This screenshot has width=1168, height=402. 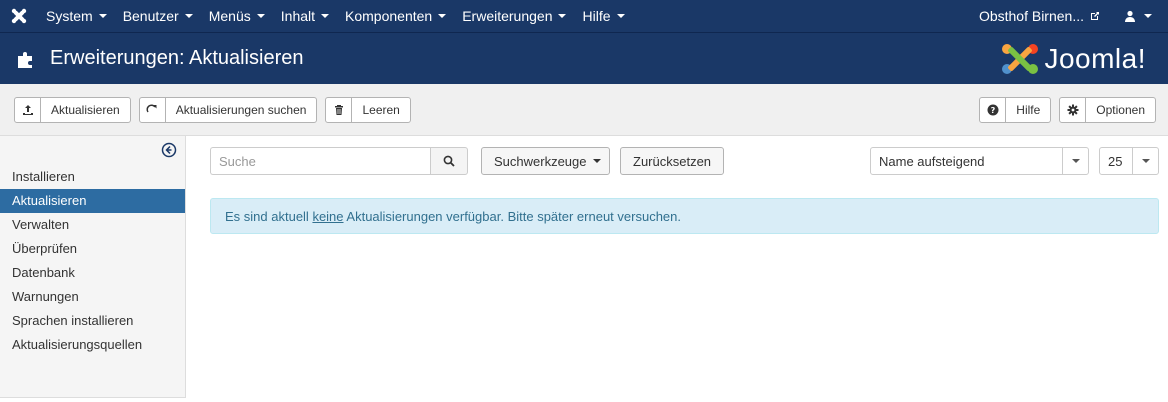 What do you see at coordinates (540, 161) in the screenshot?
I see `search-tools-label: Suchwerkzeuge` at bounding box center [540, 161].